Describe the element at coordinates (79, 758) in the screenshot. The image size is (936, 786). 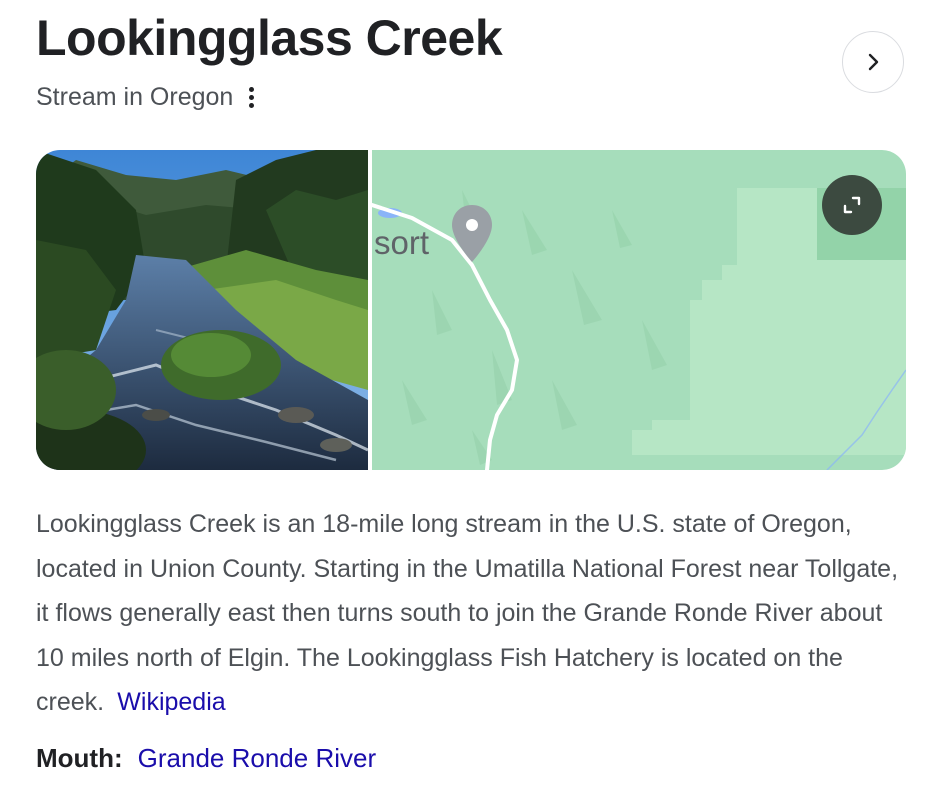
I see `fact-label: Mouth:` at that location.